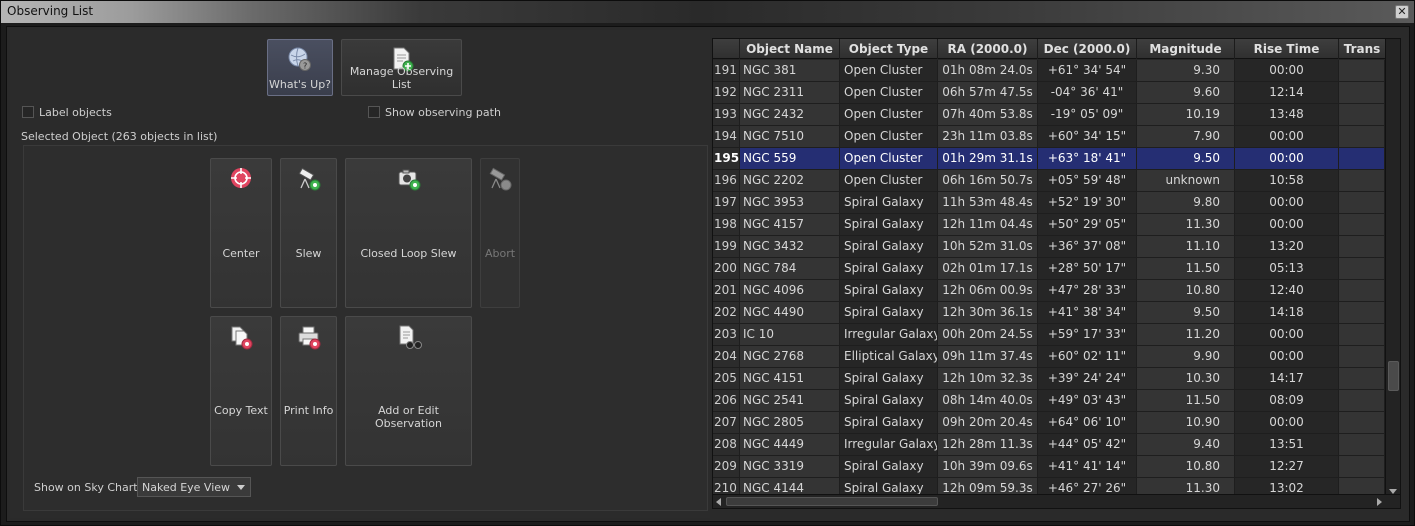 This screenshot has width=1415, height=526. I want to click on rise-time-cell: 00:00, so click(1287, 71).